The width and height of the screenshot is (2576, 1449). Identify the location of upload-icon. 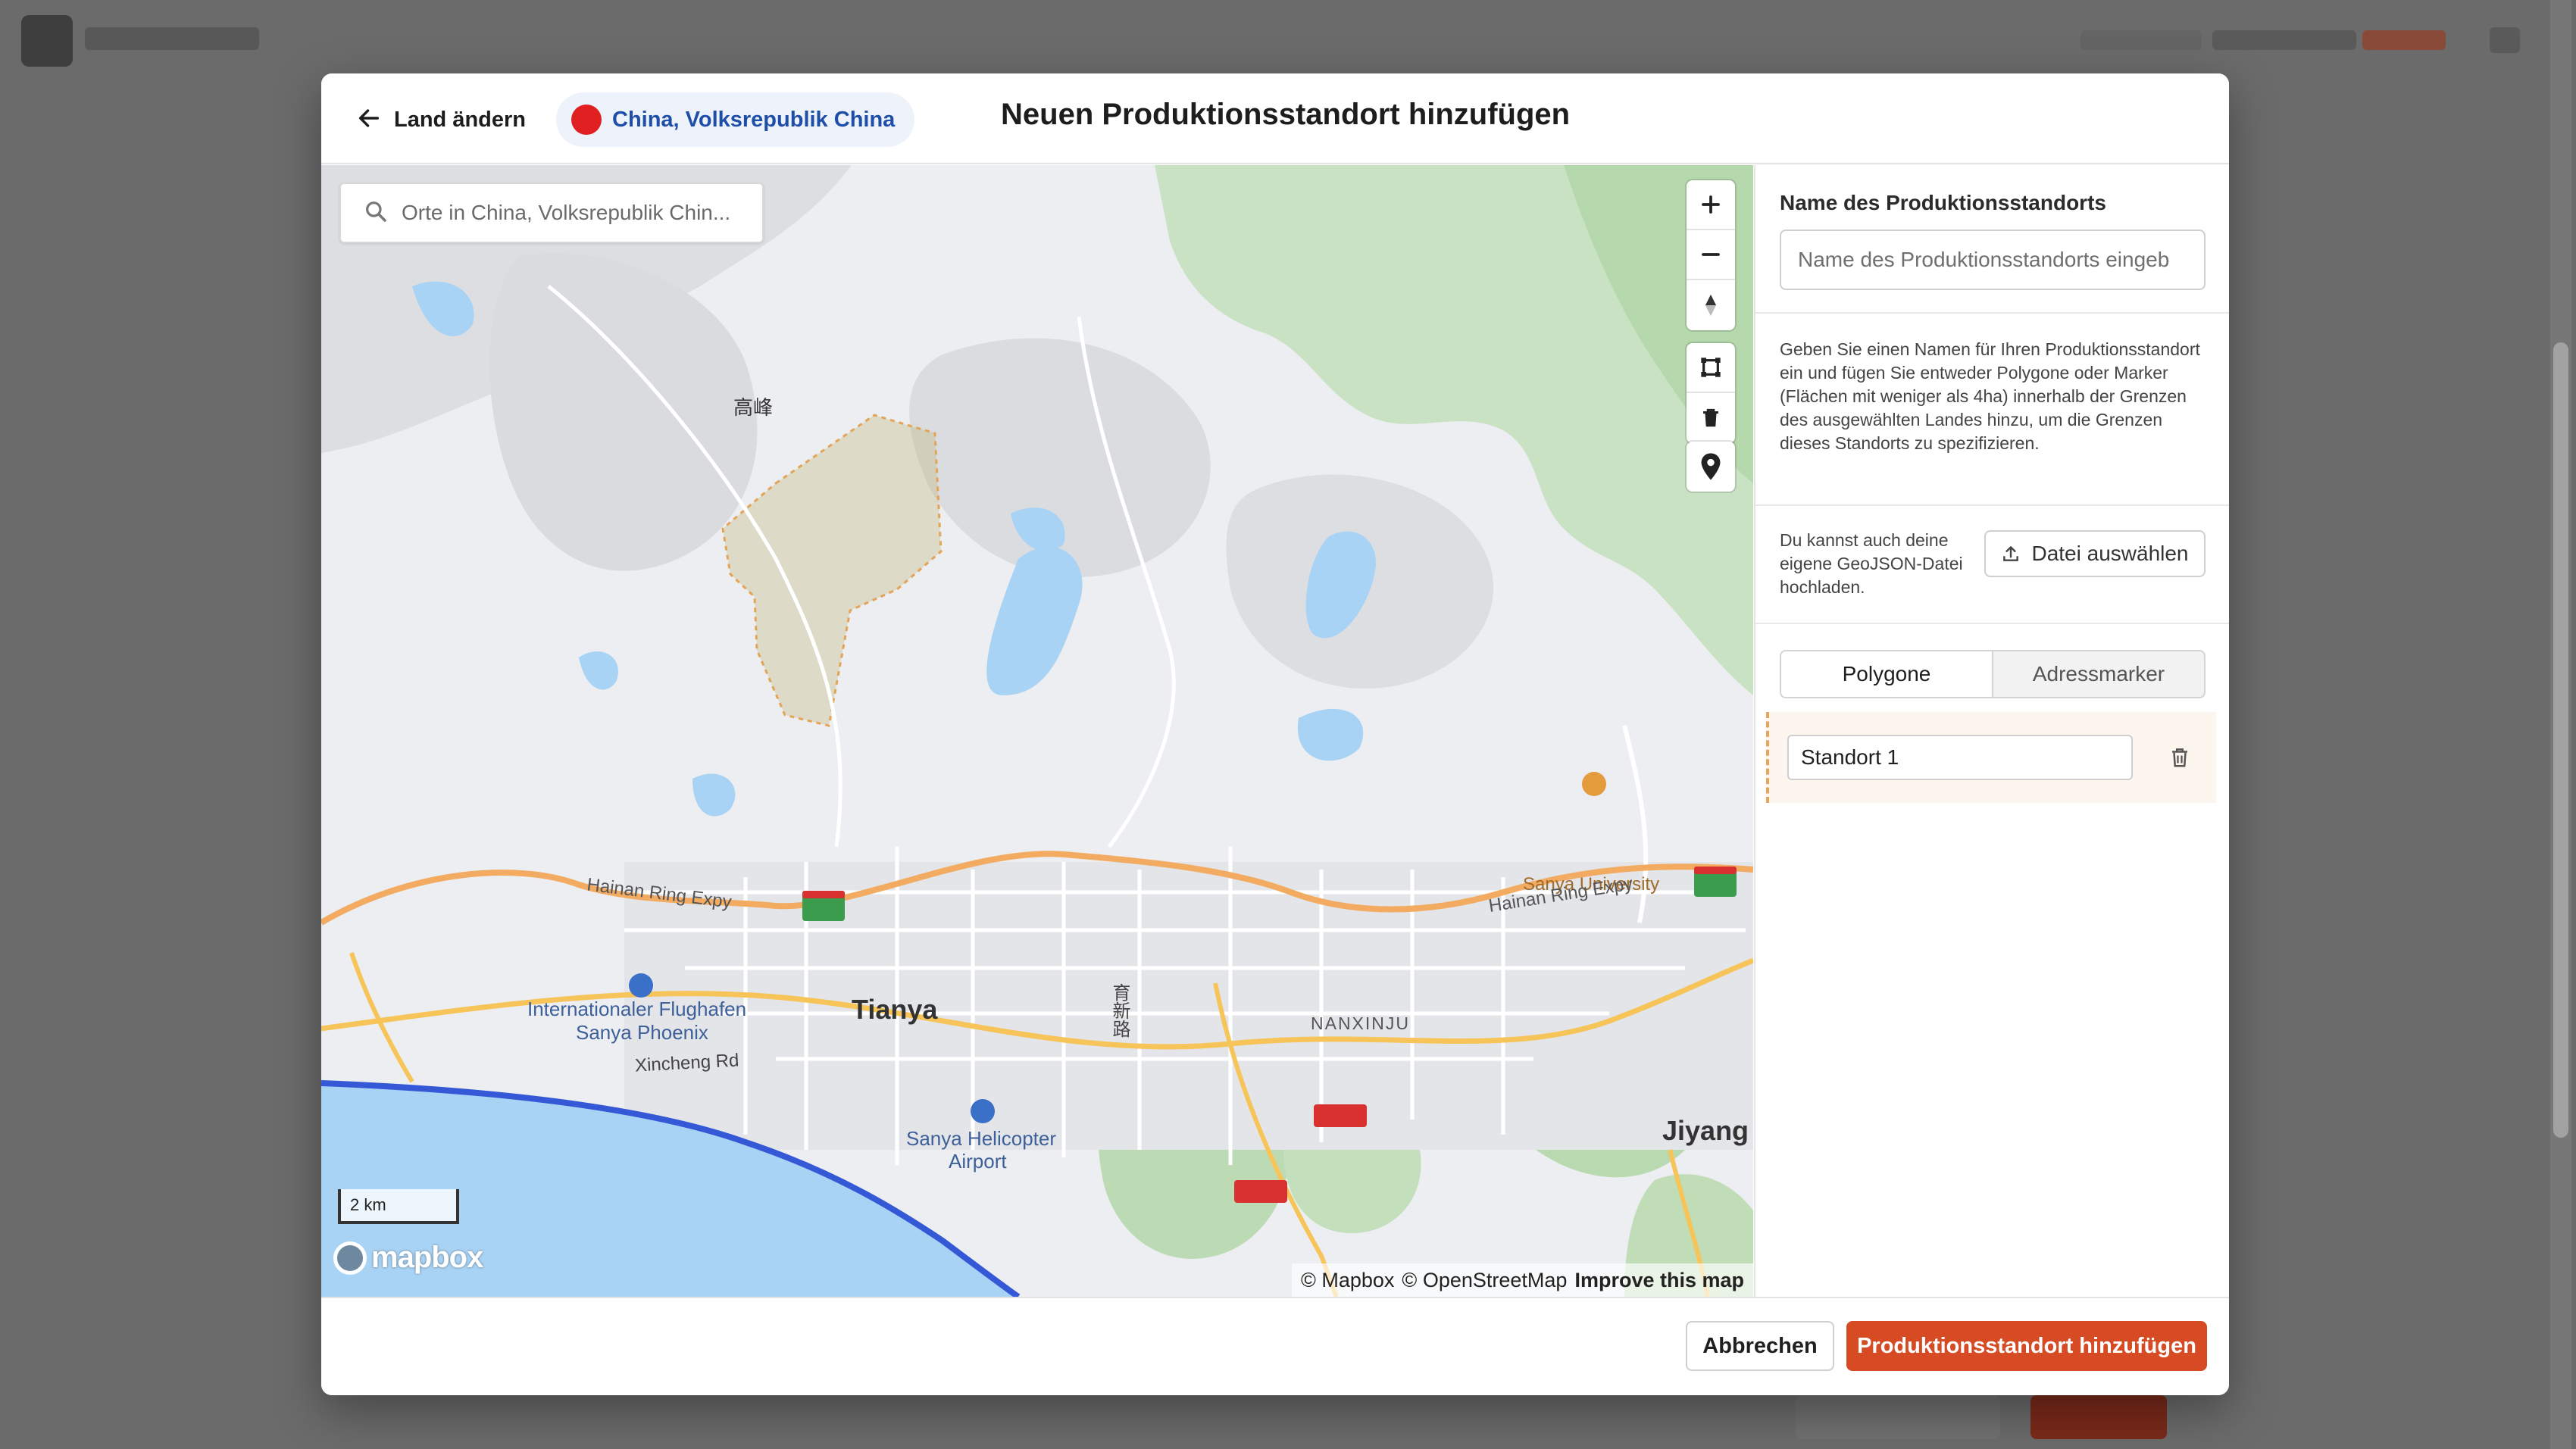
(2011, 553).